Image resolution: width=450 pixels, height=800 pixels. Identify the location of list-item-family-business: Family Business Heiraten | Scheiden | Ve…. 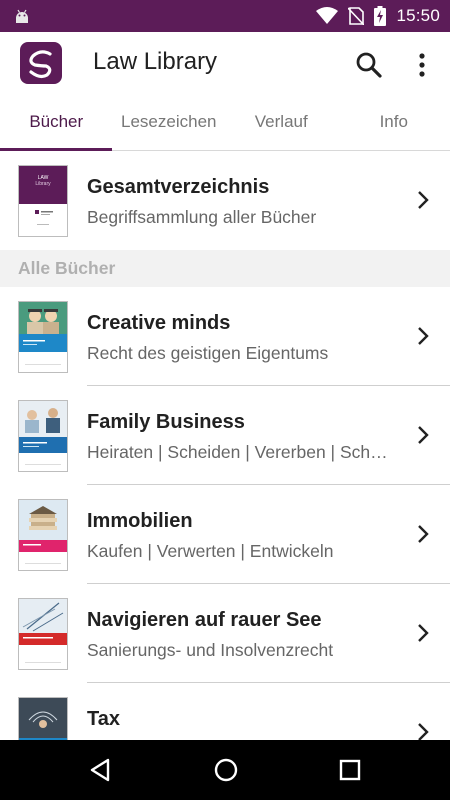
(225, 435).